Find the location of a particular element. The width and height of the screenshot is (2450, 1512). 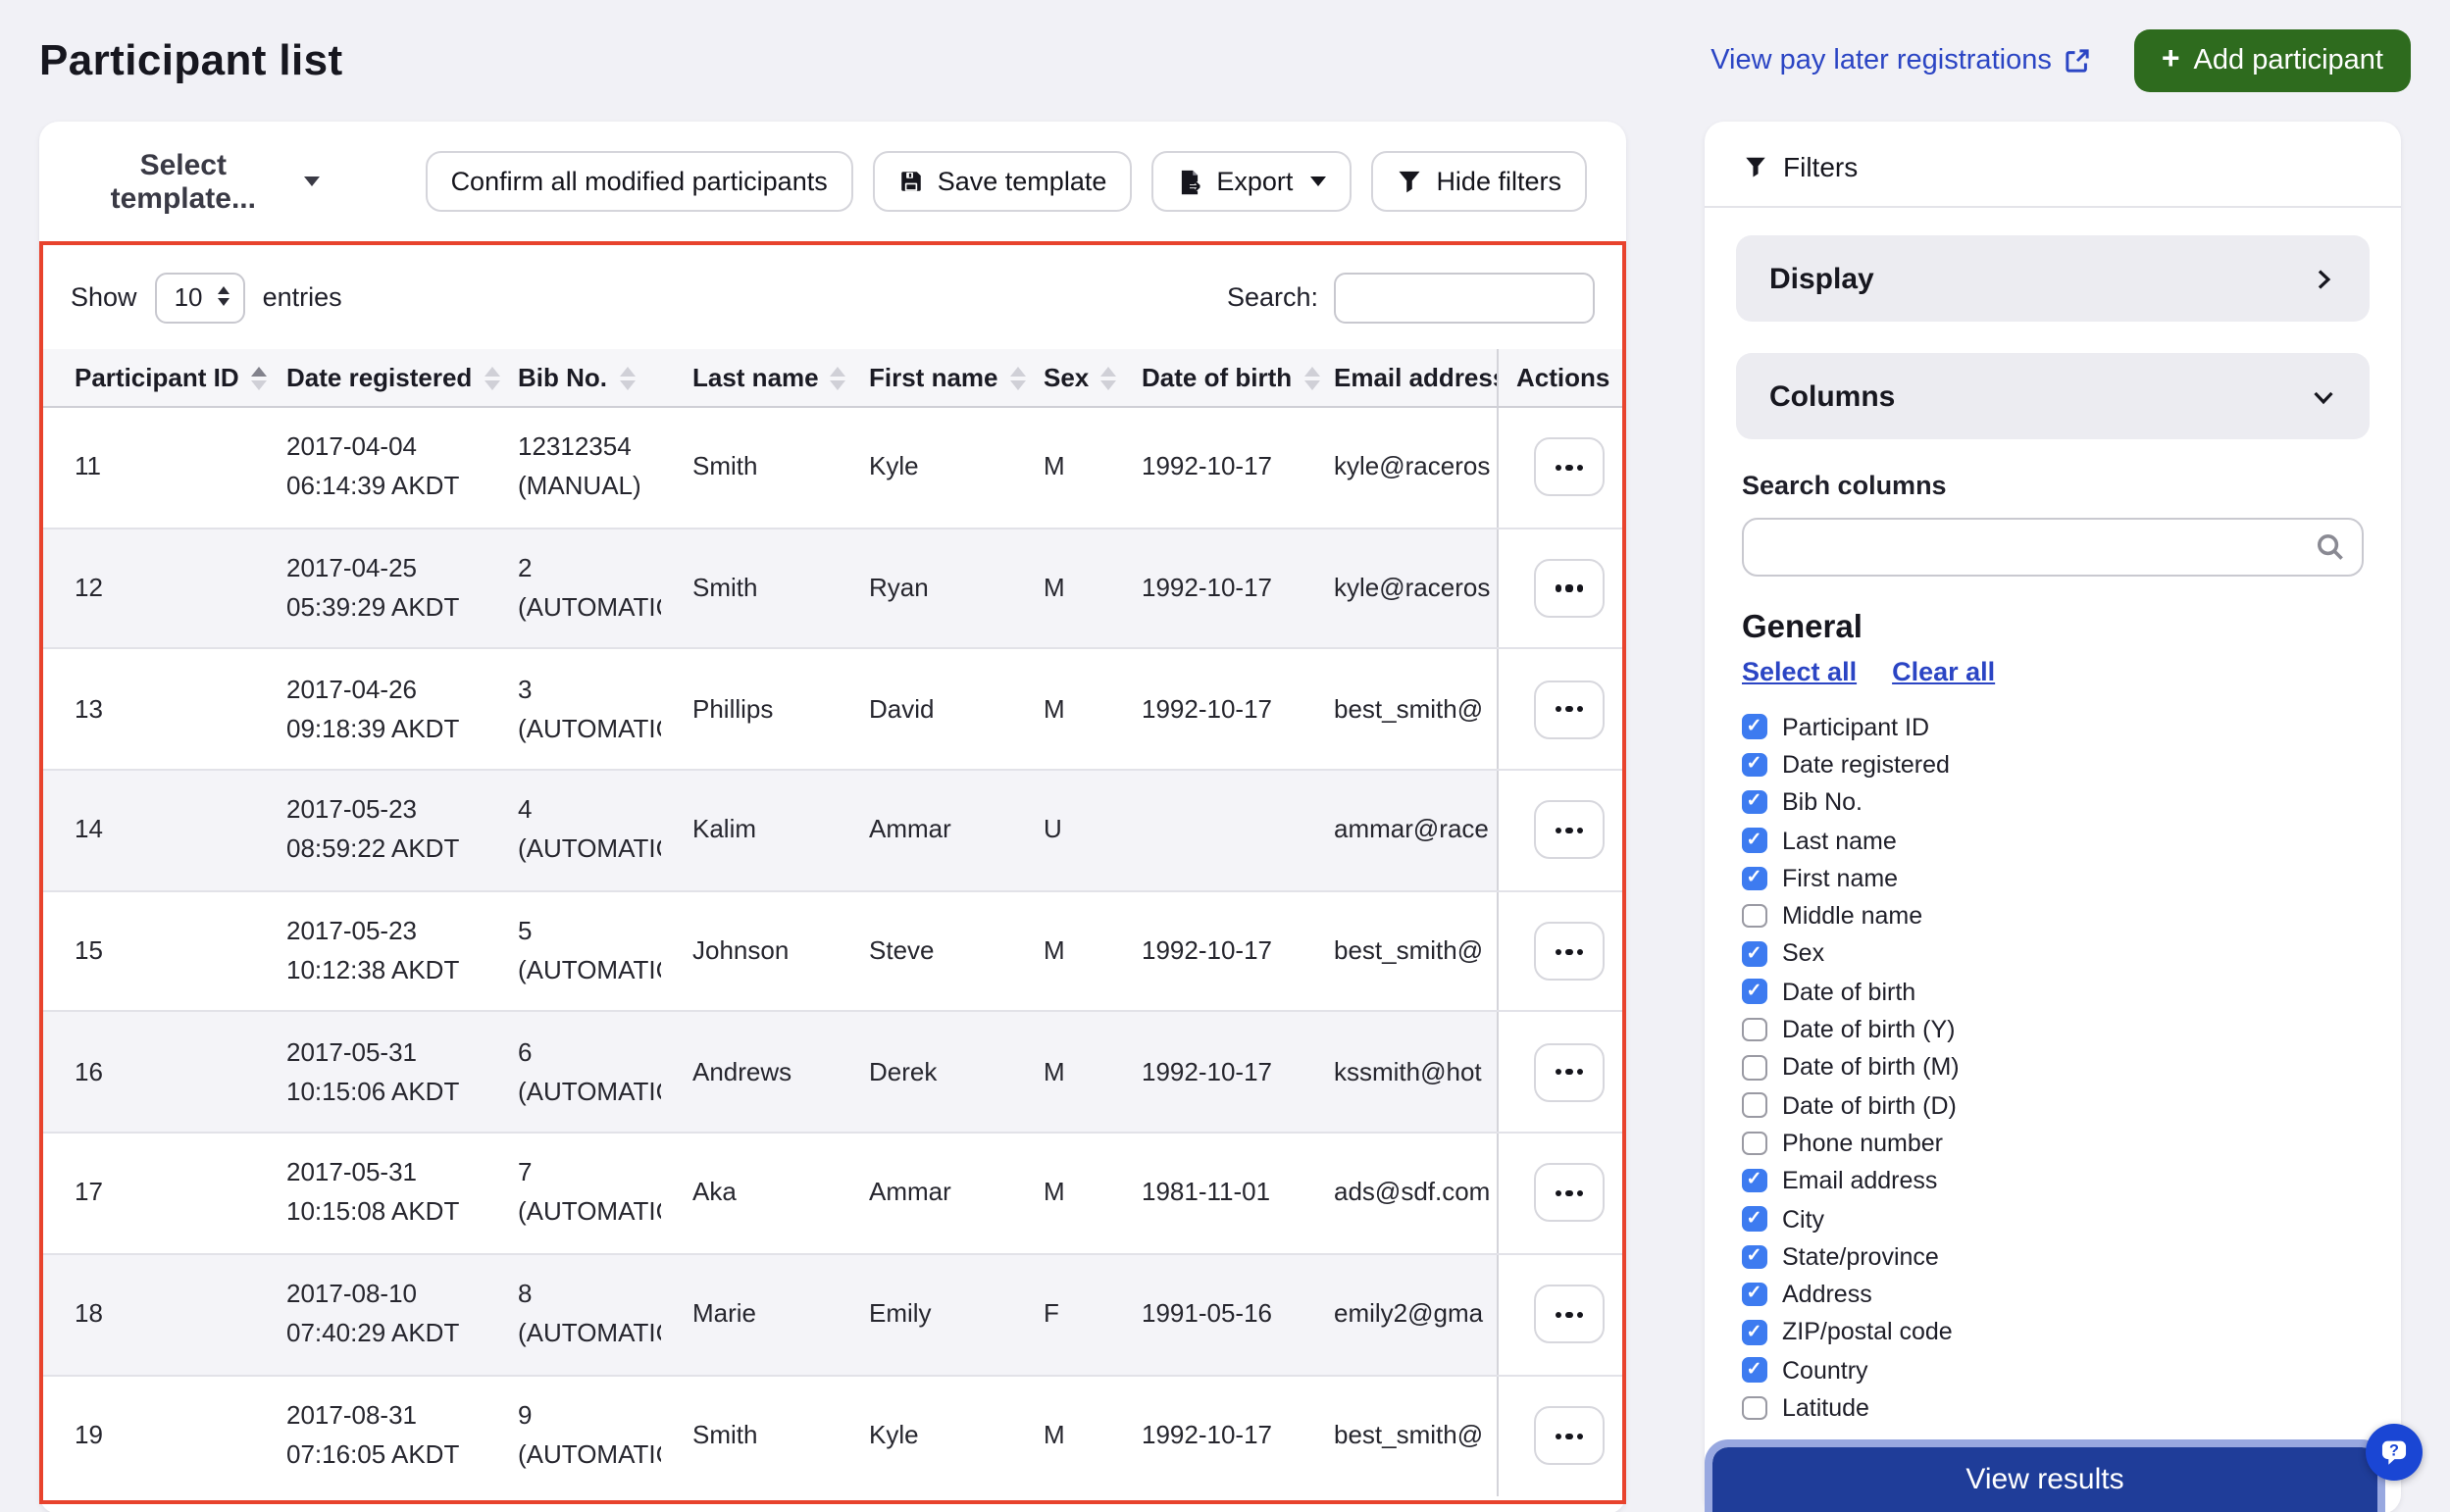

column-checkbox-participant-id: Participant ID is located at coordinates (2053, 727).